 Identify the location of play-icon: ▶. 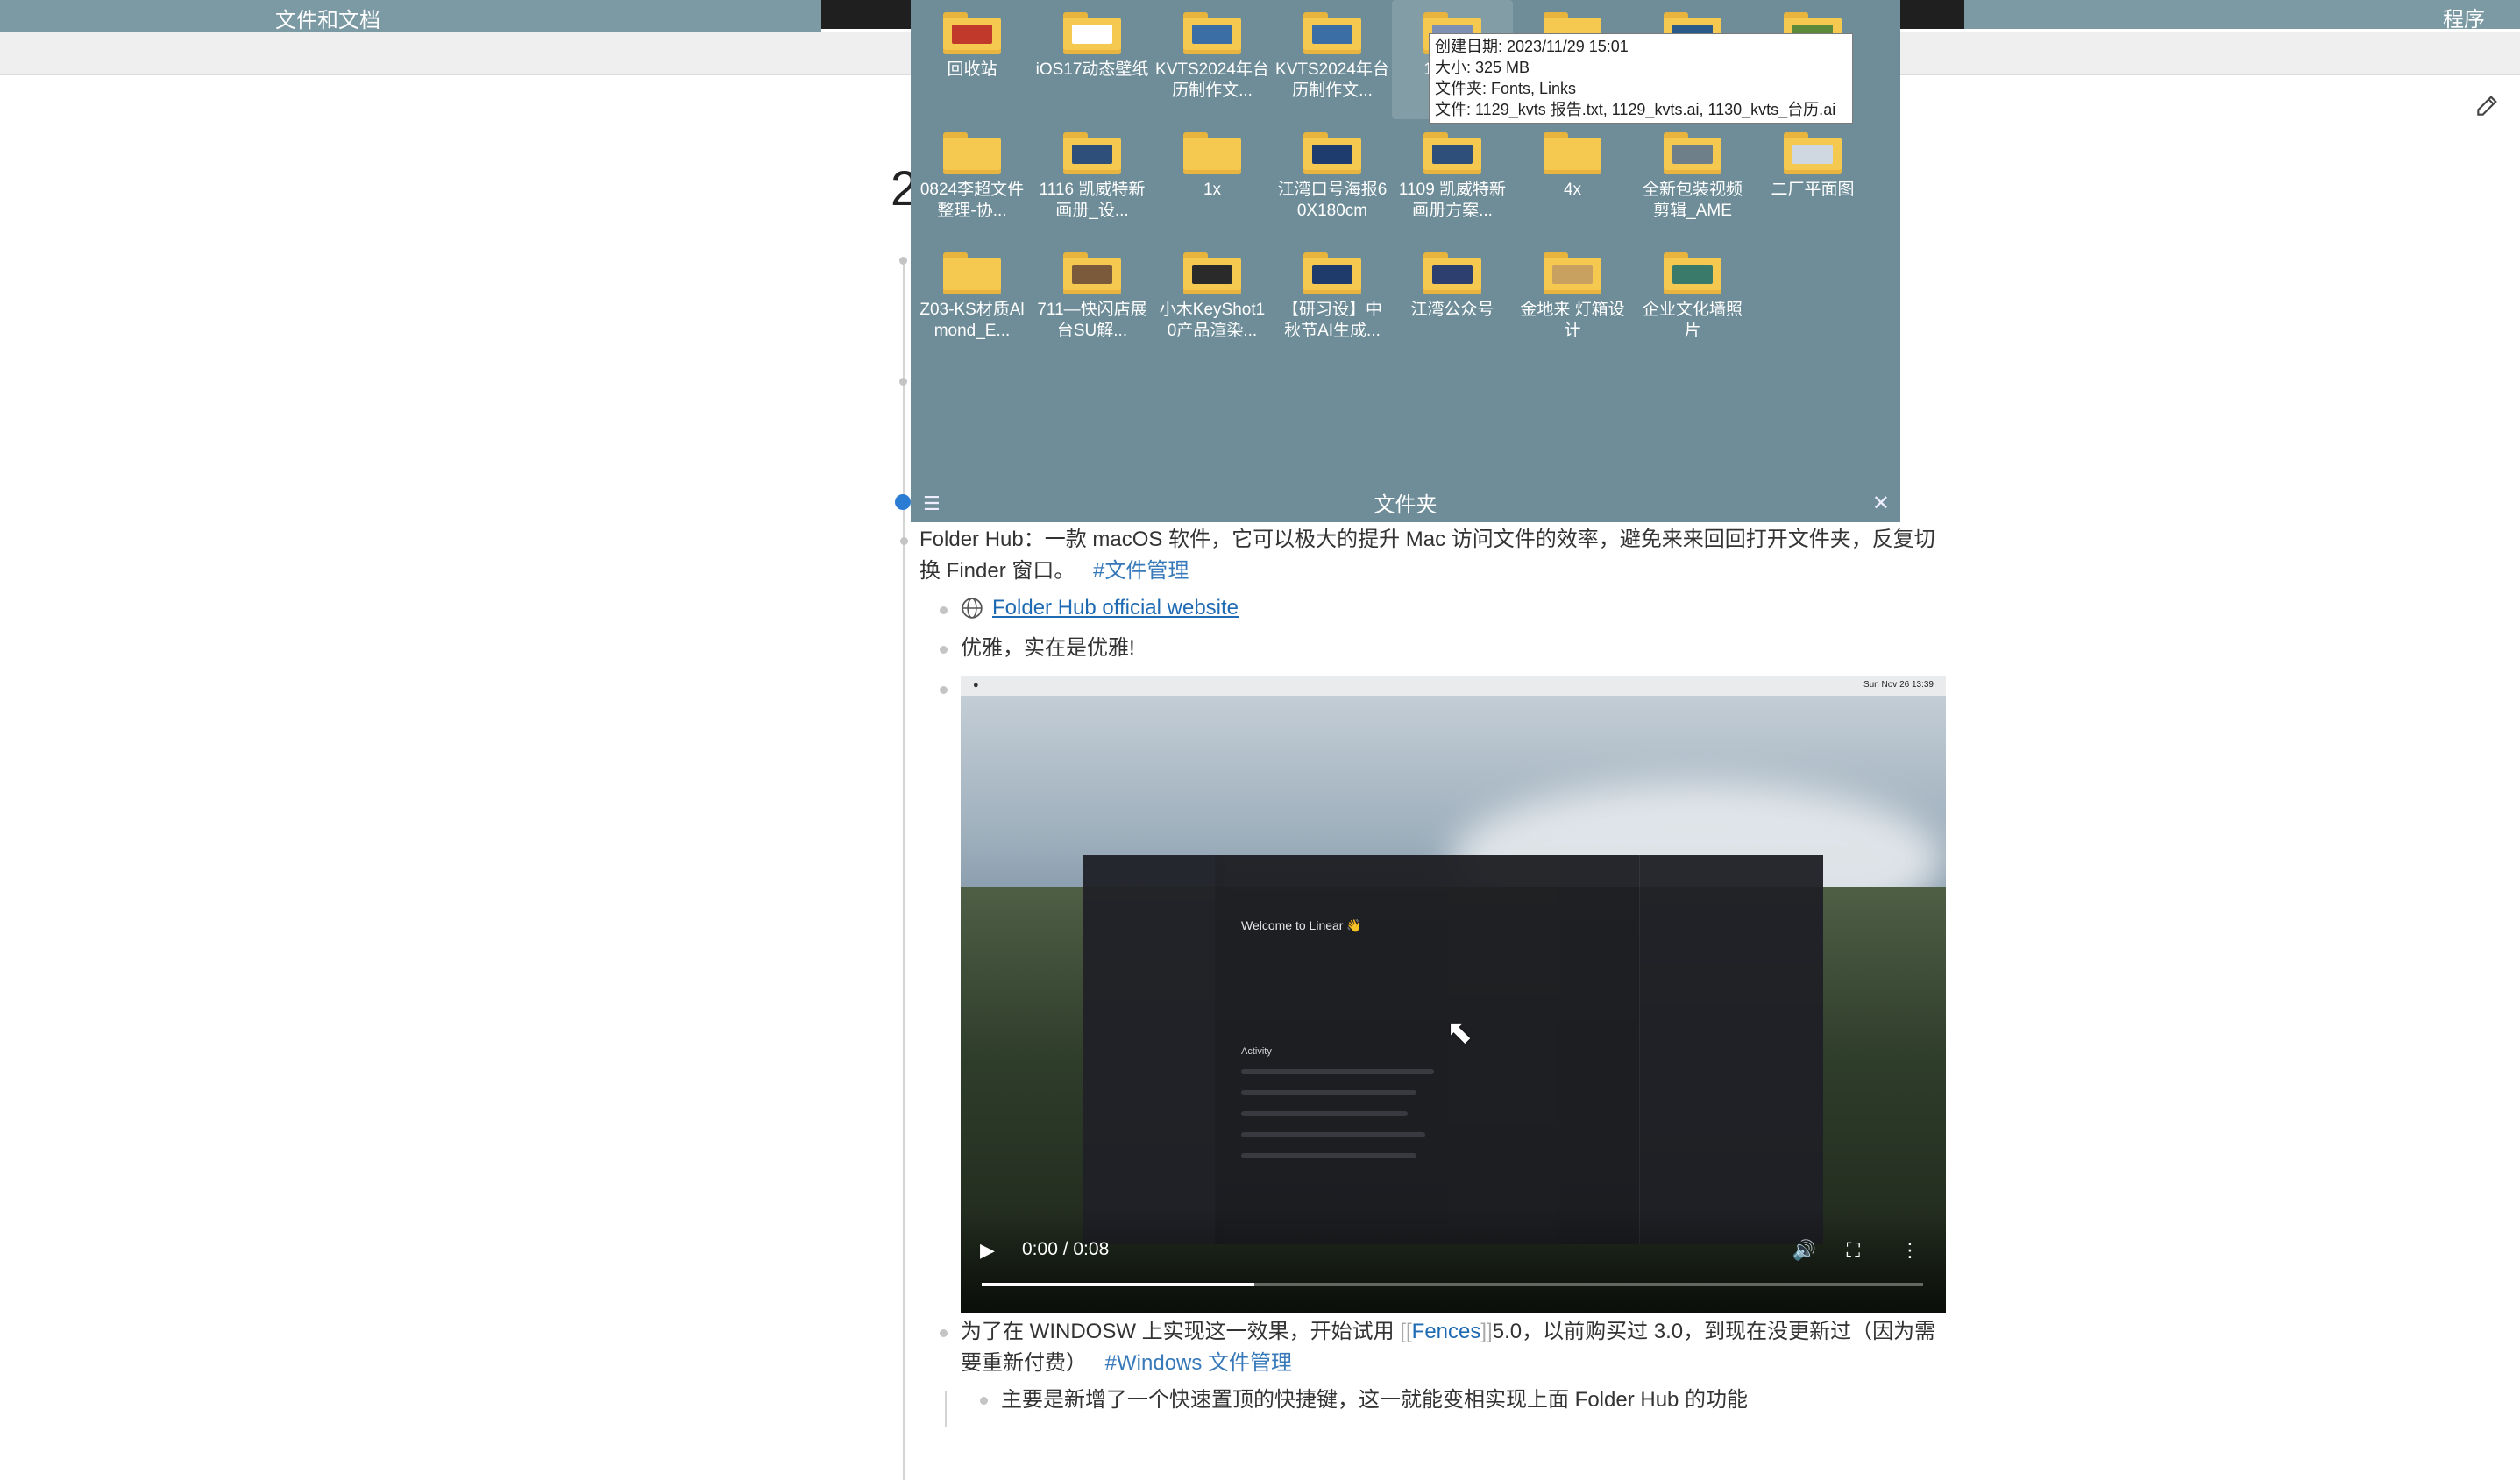
(987, 1250).